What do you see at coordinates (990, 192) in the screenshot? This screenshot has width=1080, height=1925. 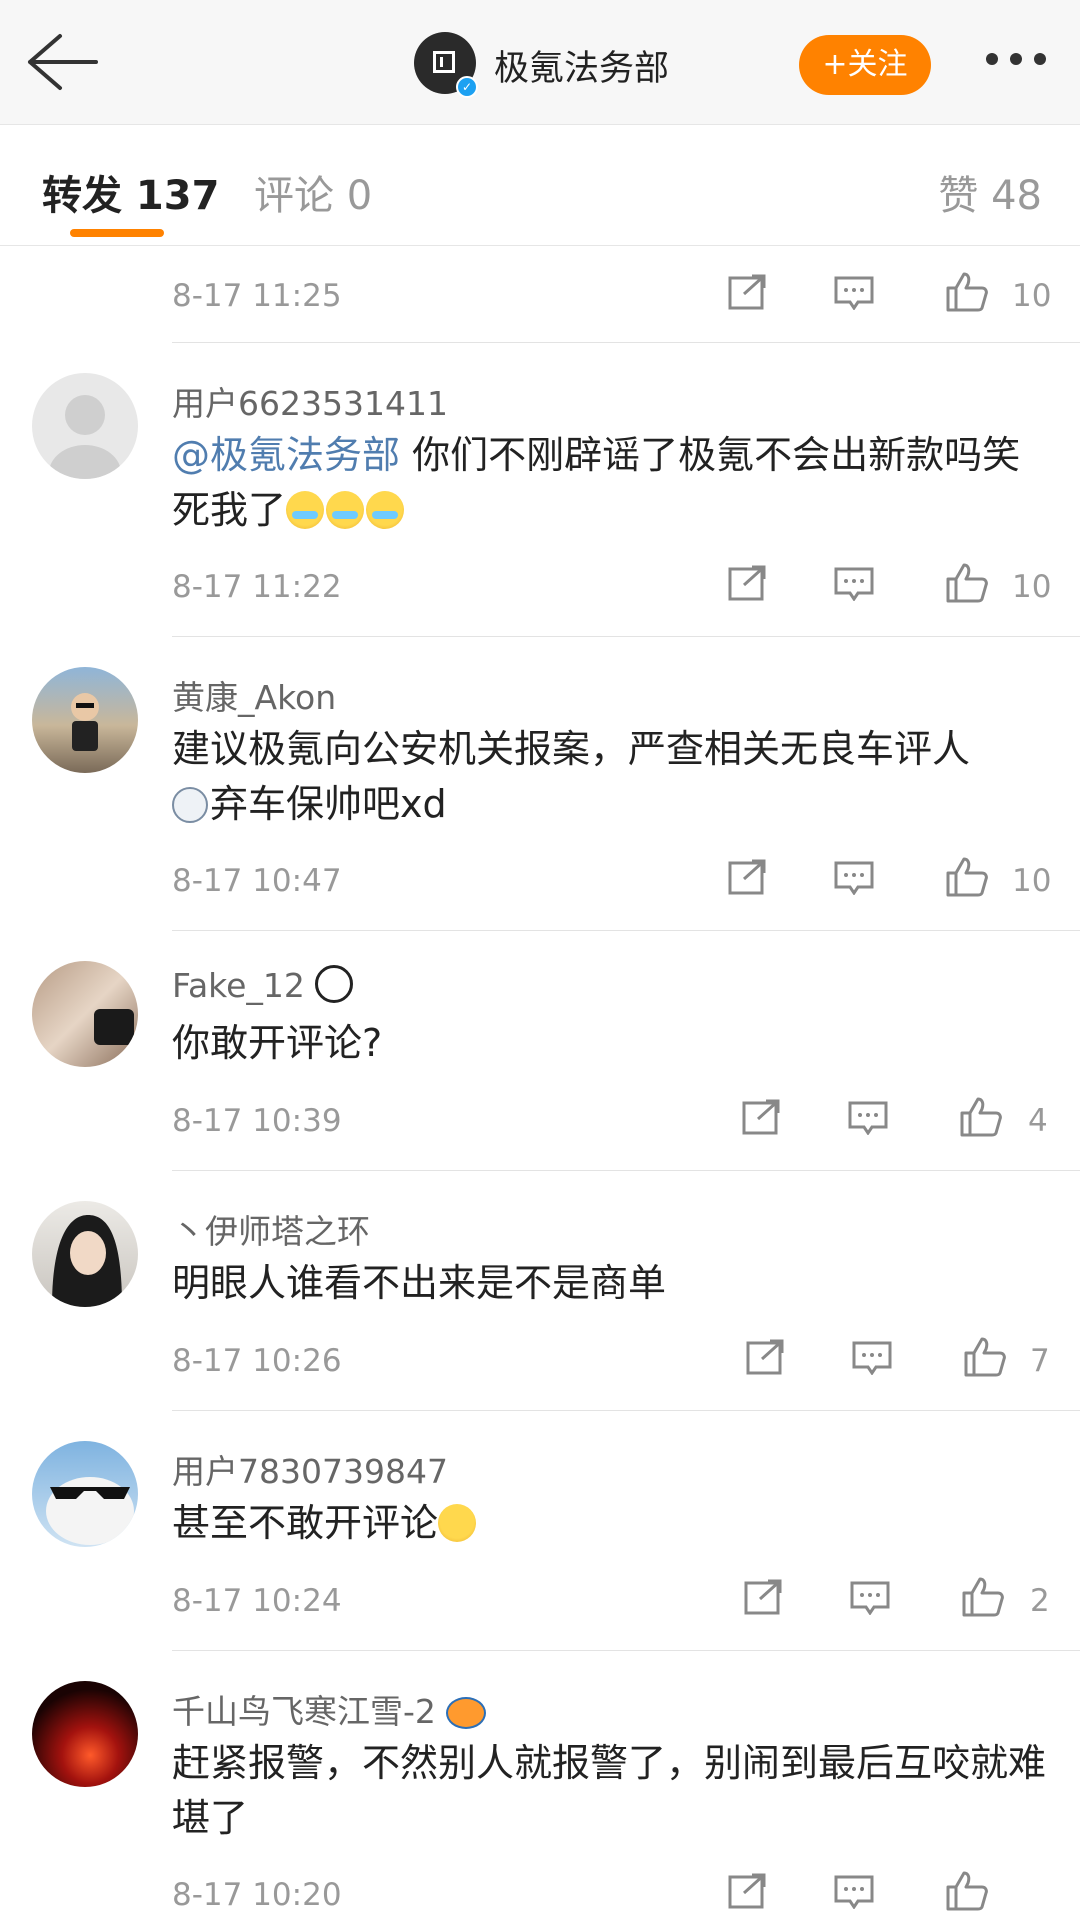 I see `tab-like: 赞 48` at bounding box center [990, 192].